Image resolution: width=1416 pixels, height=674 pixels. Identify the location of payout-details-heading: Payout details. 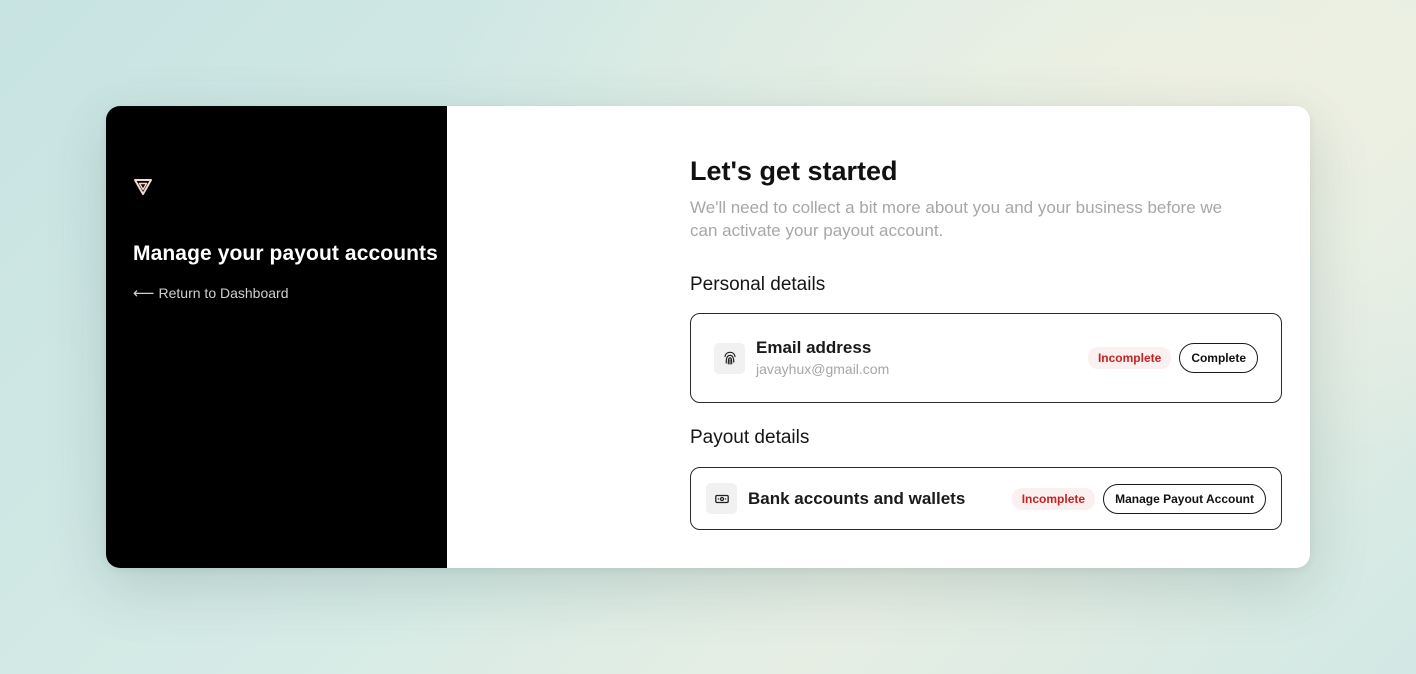
(750, 437).